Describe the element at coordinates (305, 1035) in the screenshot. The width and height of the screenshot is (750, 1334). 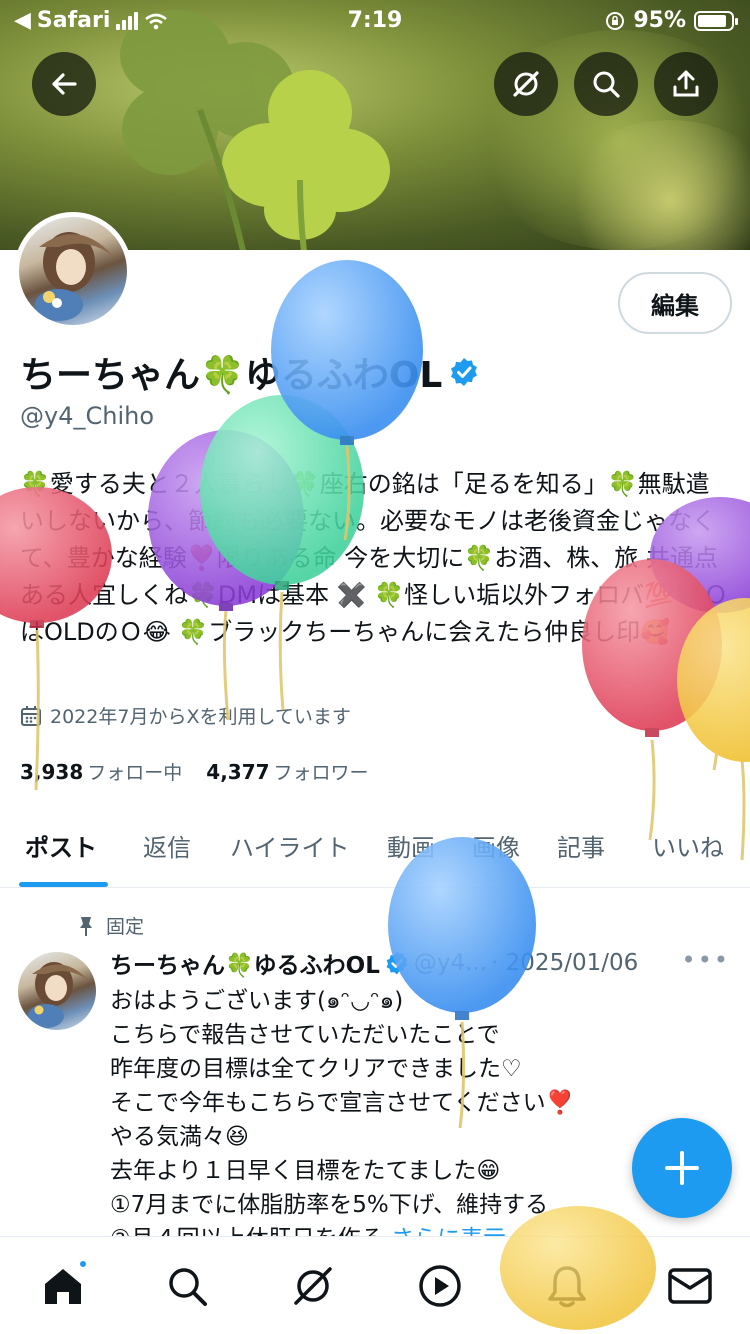
I see `post-line: こちらで報告させていただいたことで` at that location.